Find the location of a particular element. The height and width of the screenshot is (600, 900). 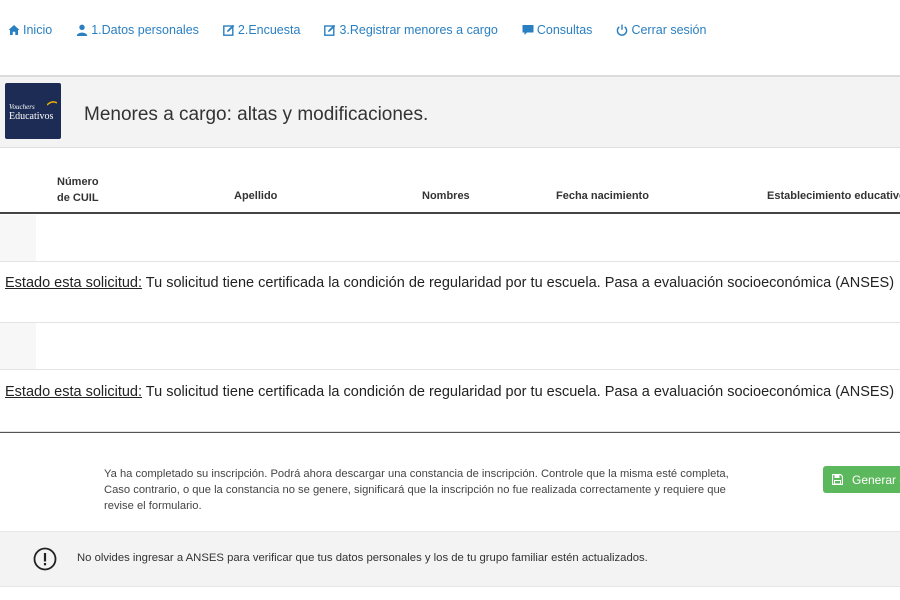

exclamation-circle-icon is located at coordinates (45, 559).